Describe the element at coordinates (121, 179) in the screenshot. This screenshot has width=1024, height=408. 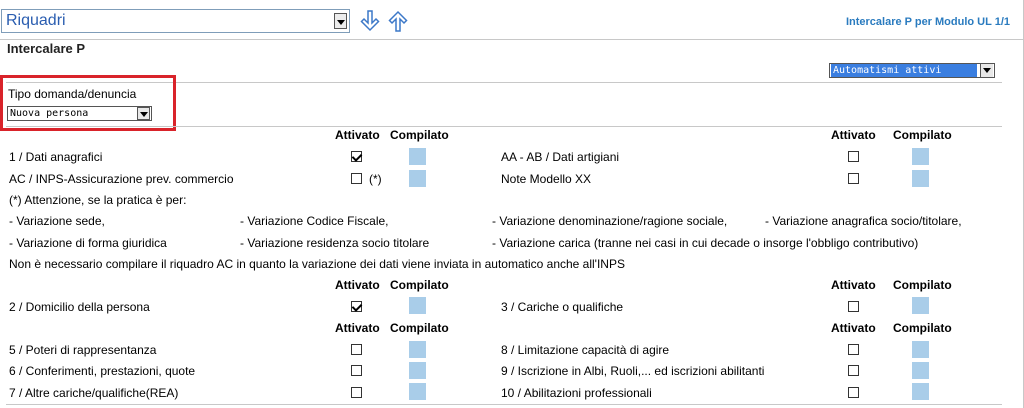
I see `riquadro-label: AC / INPS-Assicurazione prev. commercio` at that location.